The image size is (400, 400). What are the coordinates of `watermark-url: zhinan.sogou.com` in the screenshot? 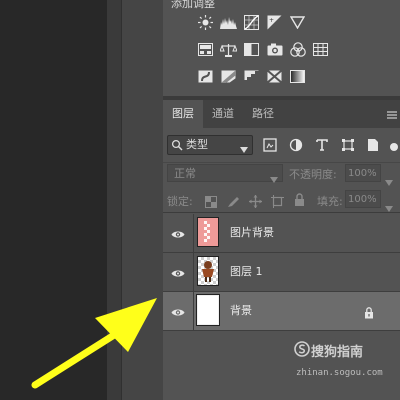 It's located at (339, 373).